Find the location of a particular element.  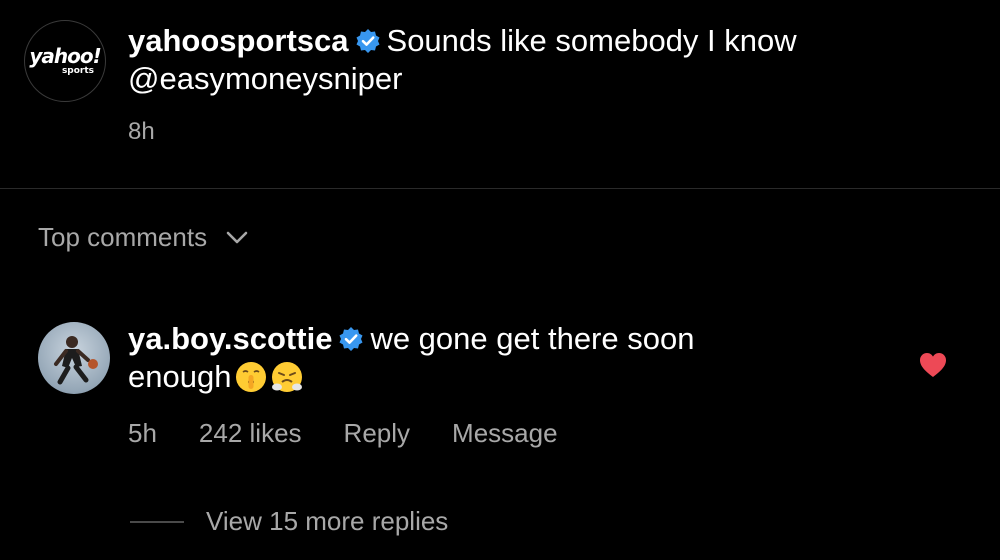

reply-button: Reply is located at coordinates (377, 433).